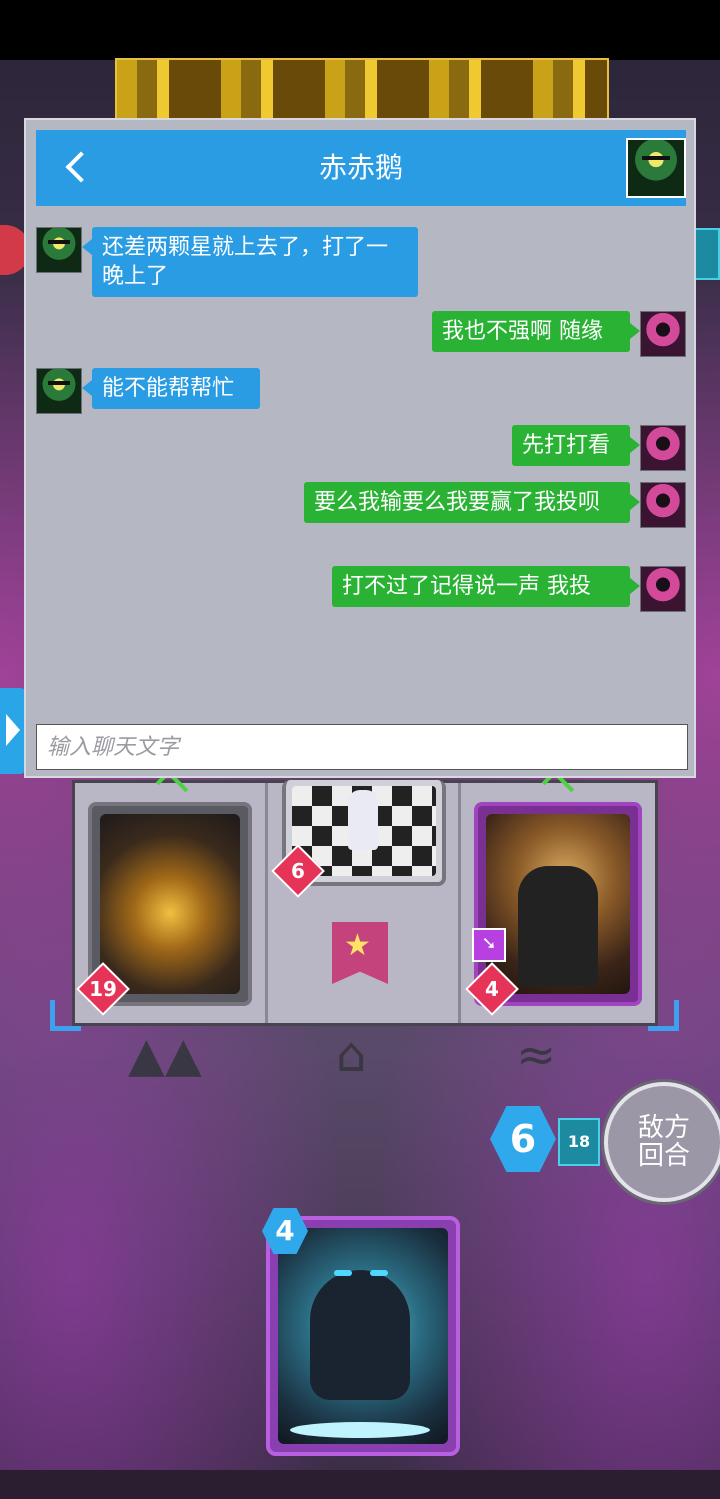  Describe the element at coordinates (360, 1430) in the screenshot. I see `base-glow` at that location.